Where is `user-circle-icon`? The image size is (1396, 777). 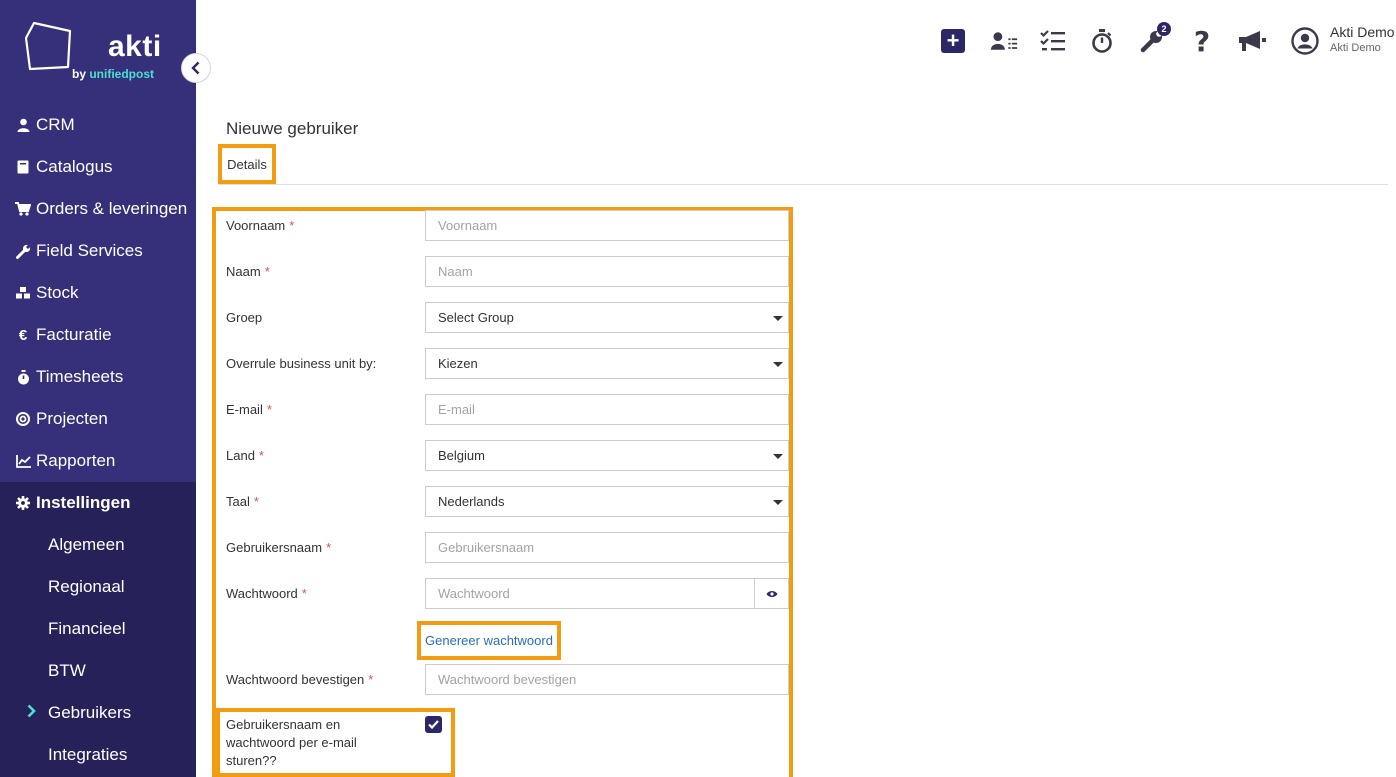 user-circle-icon is located at coordinates (1305, 41).